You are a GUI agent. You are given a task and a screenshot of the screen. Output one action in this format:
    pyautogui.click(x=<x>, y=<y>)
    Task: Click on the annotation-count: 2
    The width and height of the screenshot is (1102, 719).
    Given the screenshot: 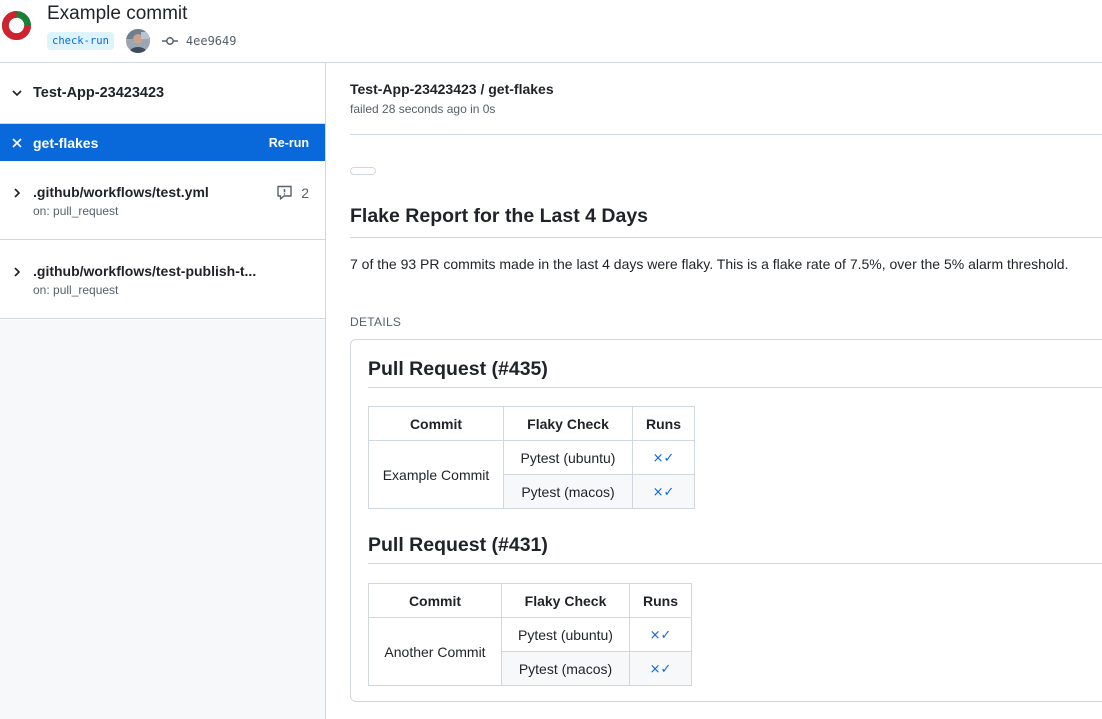 What is the action you would take?
    pyautogui.click(x=292, y=192)
    